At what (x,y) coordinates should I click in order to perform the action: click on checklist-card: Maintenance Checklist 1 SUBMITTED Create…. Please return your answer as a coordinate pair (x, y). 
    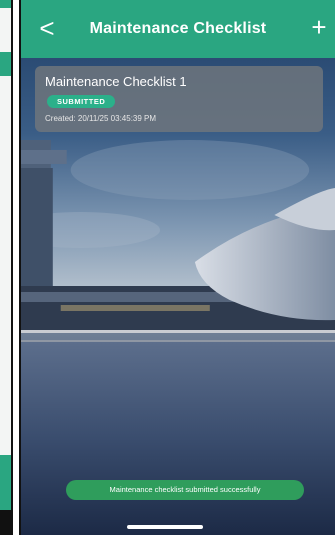
    Looking at the image, I should click on (179, 99).